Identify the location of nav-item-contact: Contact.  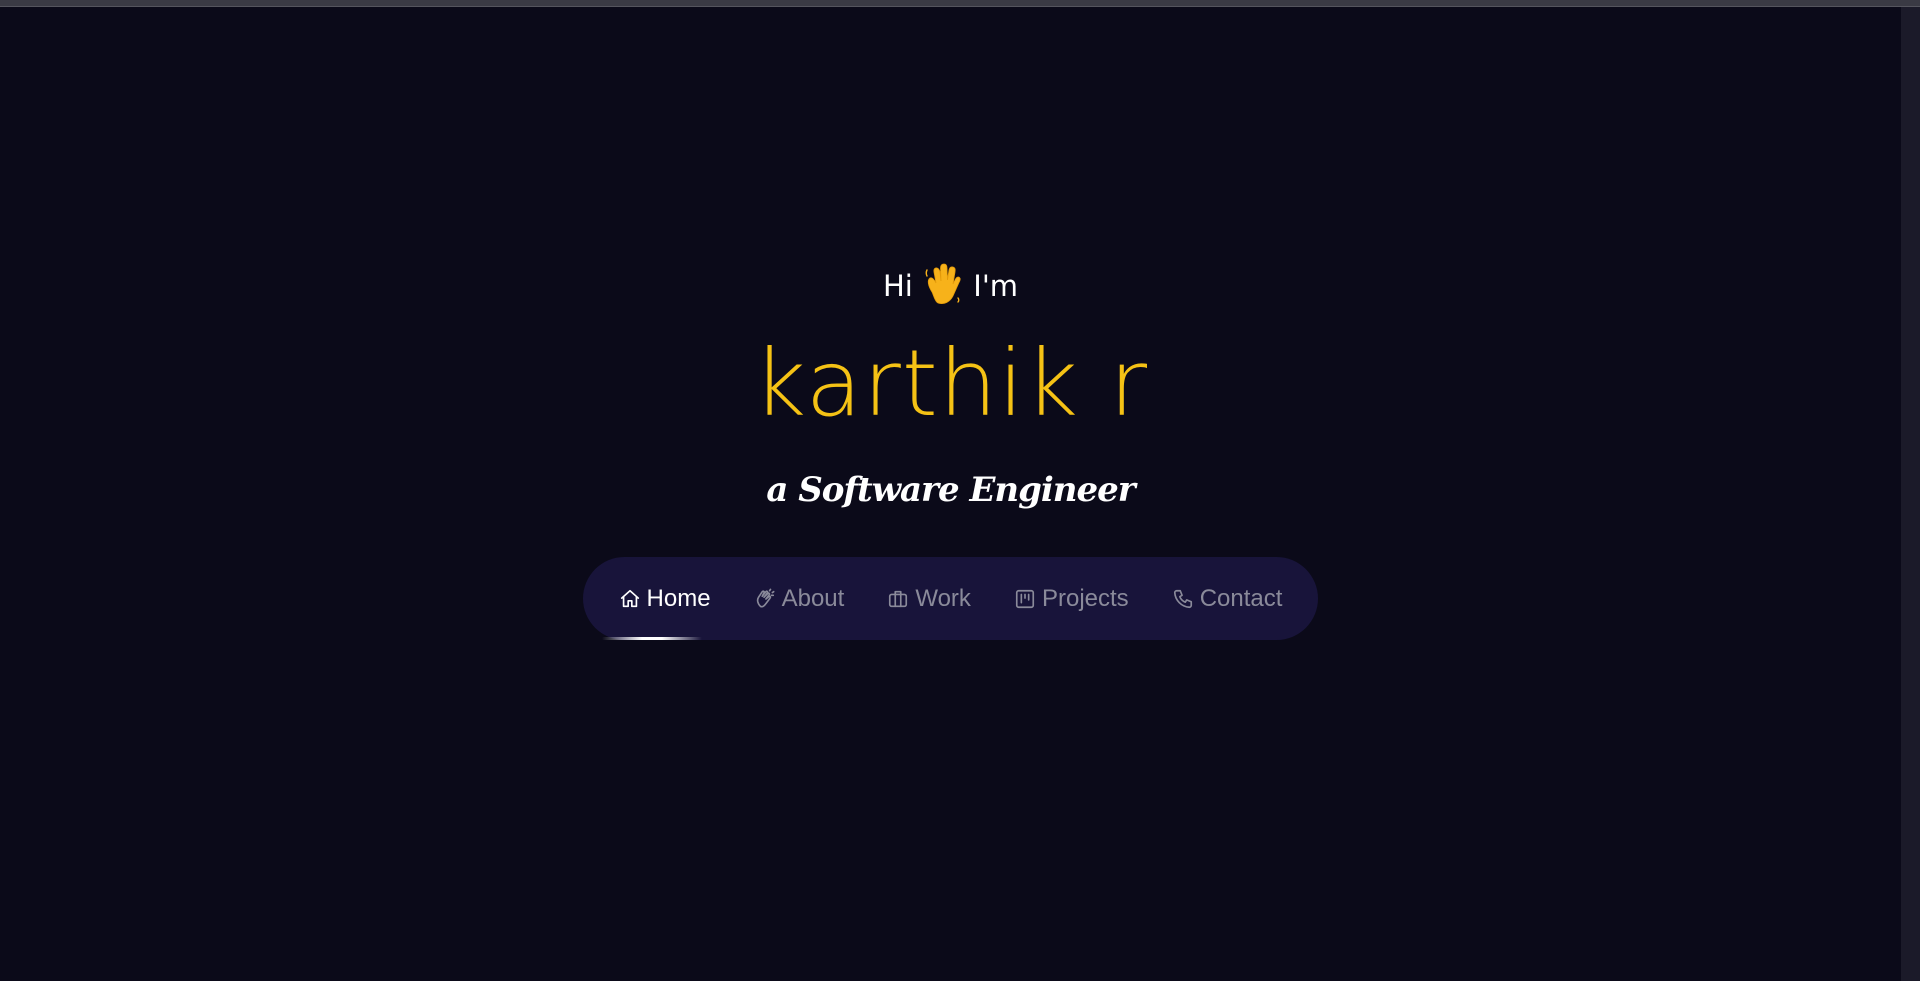
(1227, 598).